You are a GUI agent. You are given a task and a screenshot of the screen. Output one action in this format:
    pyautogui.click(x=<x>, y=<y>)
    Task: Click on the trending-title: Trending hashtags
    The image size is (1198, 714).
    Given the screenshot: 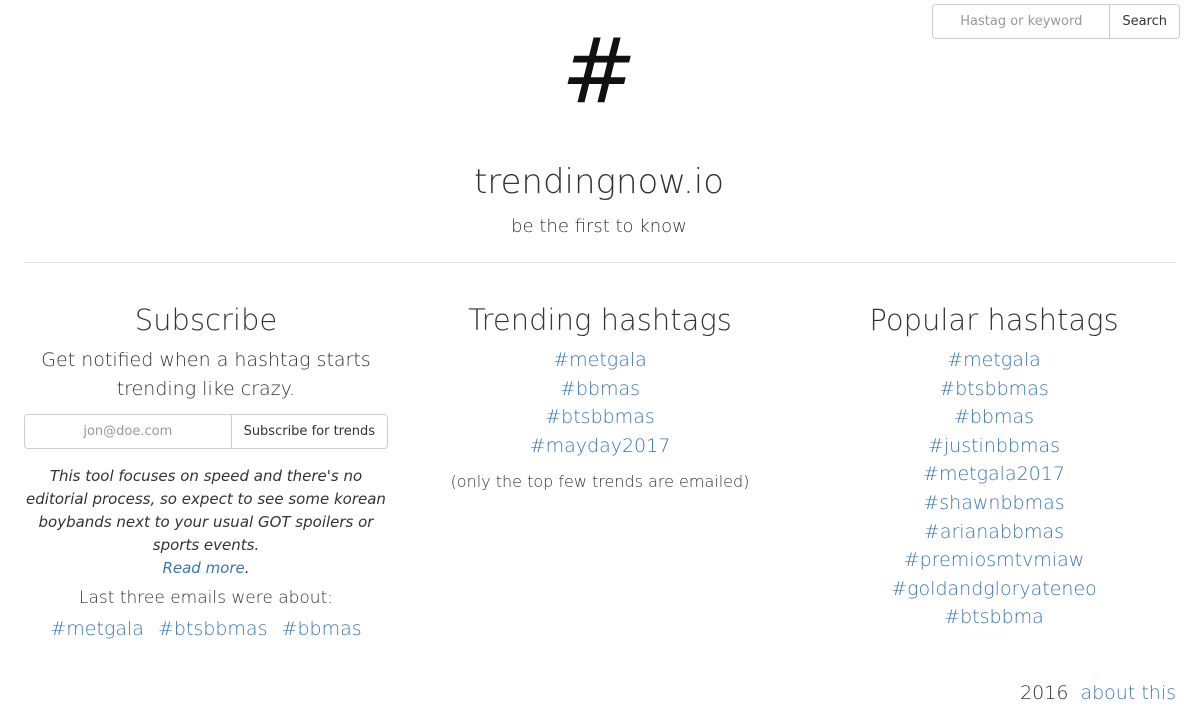 What is the action you would take?
    pyautogui.click(x=600, y=320)
    